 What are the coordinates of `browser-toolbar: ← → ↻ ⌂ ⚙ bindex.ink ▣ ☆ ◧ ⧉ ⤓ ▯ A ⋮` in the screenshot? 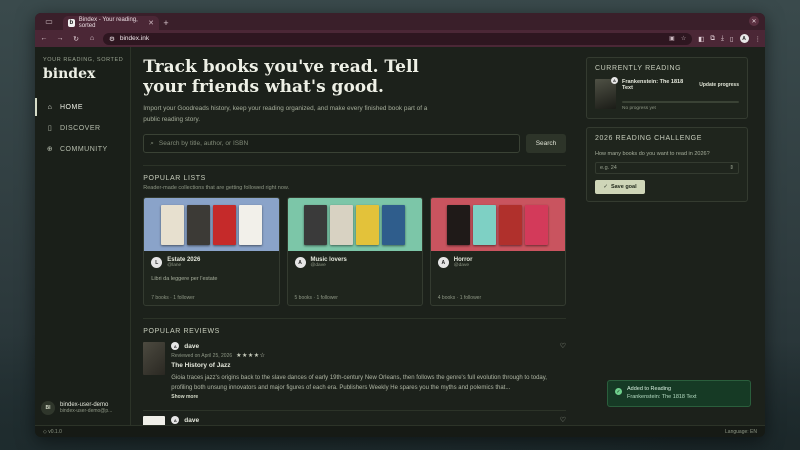 It's located at (400, 38).